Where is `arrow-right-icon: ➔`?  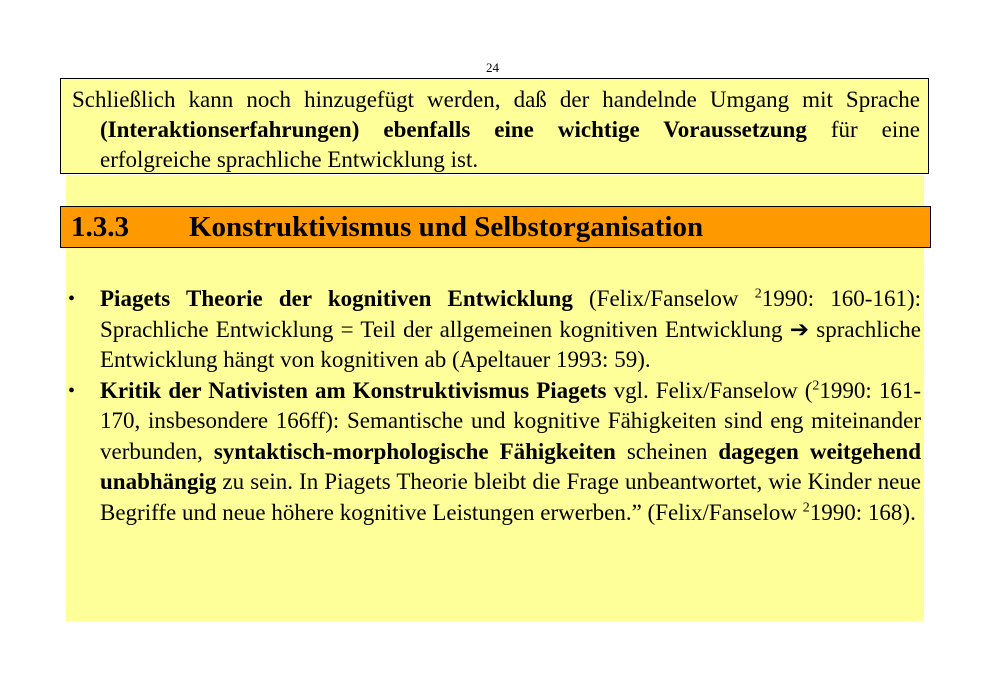
arrow-right-icon: ➔ is located at coordinates (799, 329).